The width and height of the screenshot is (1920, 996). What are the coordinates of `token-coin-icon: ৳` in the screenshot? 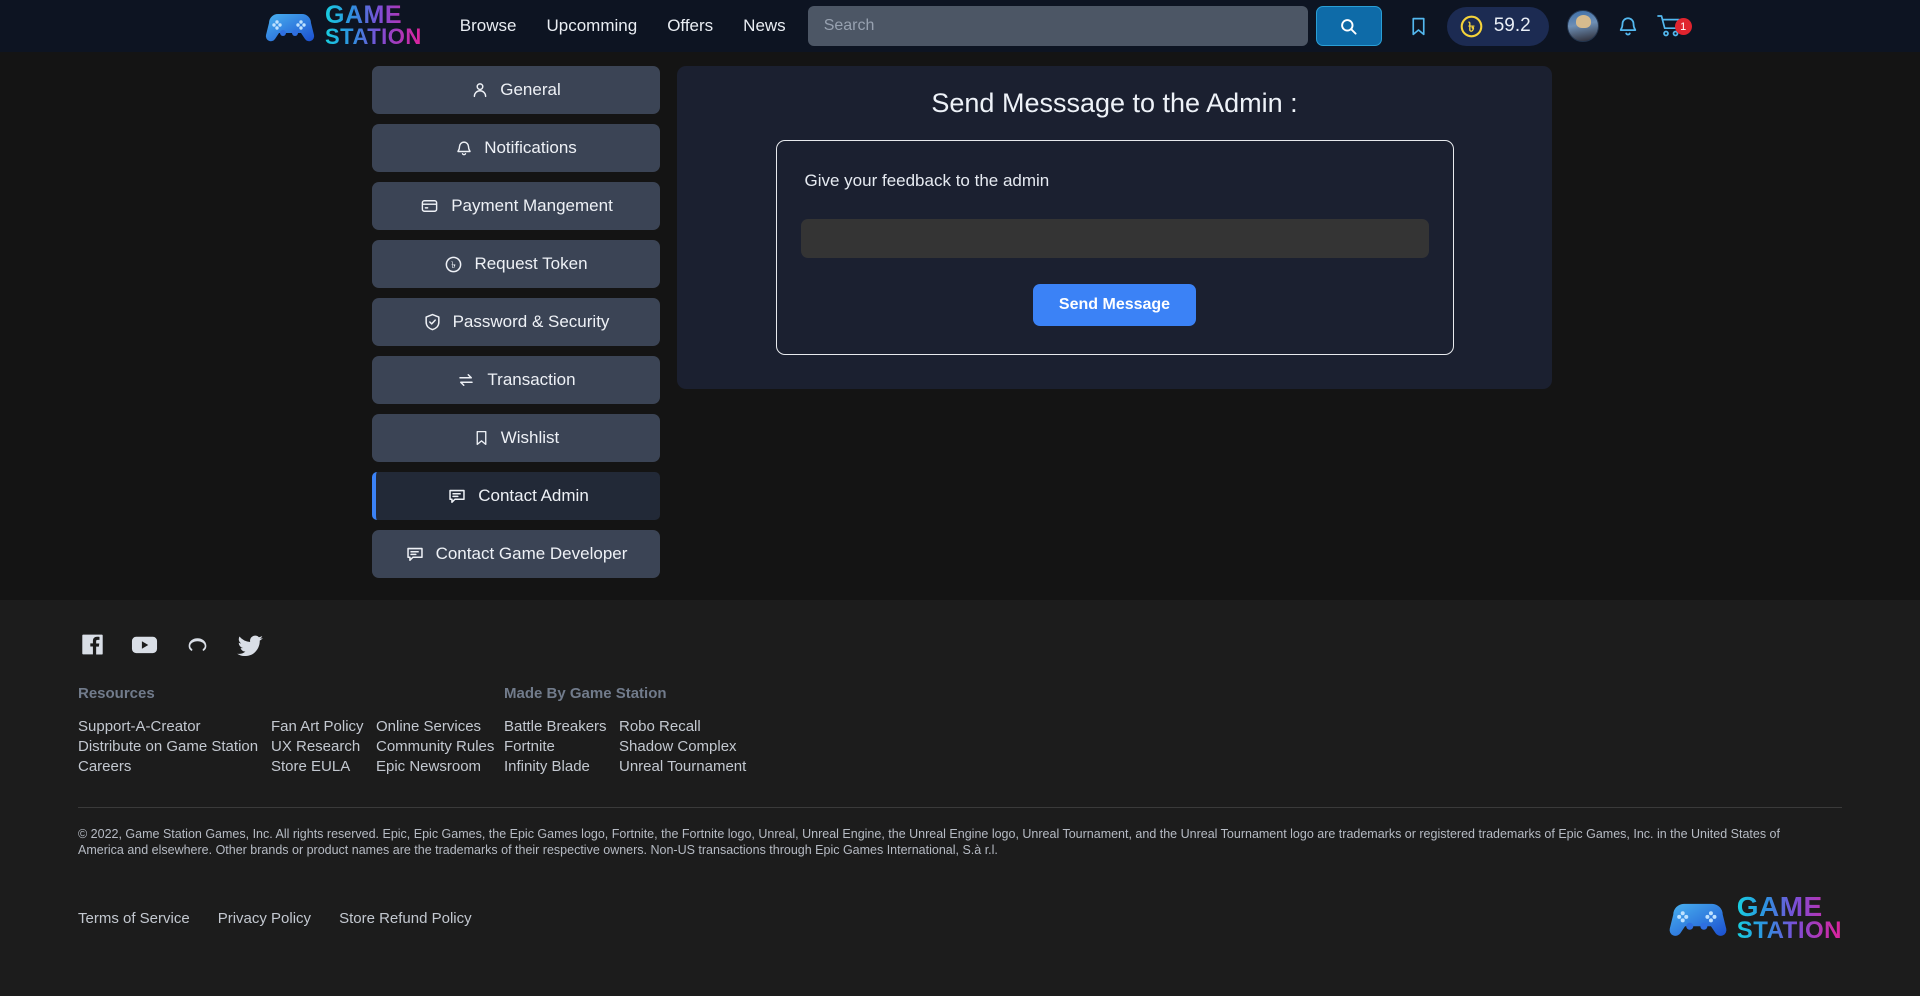 It's located at (454, 264).